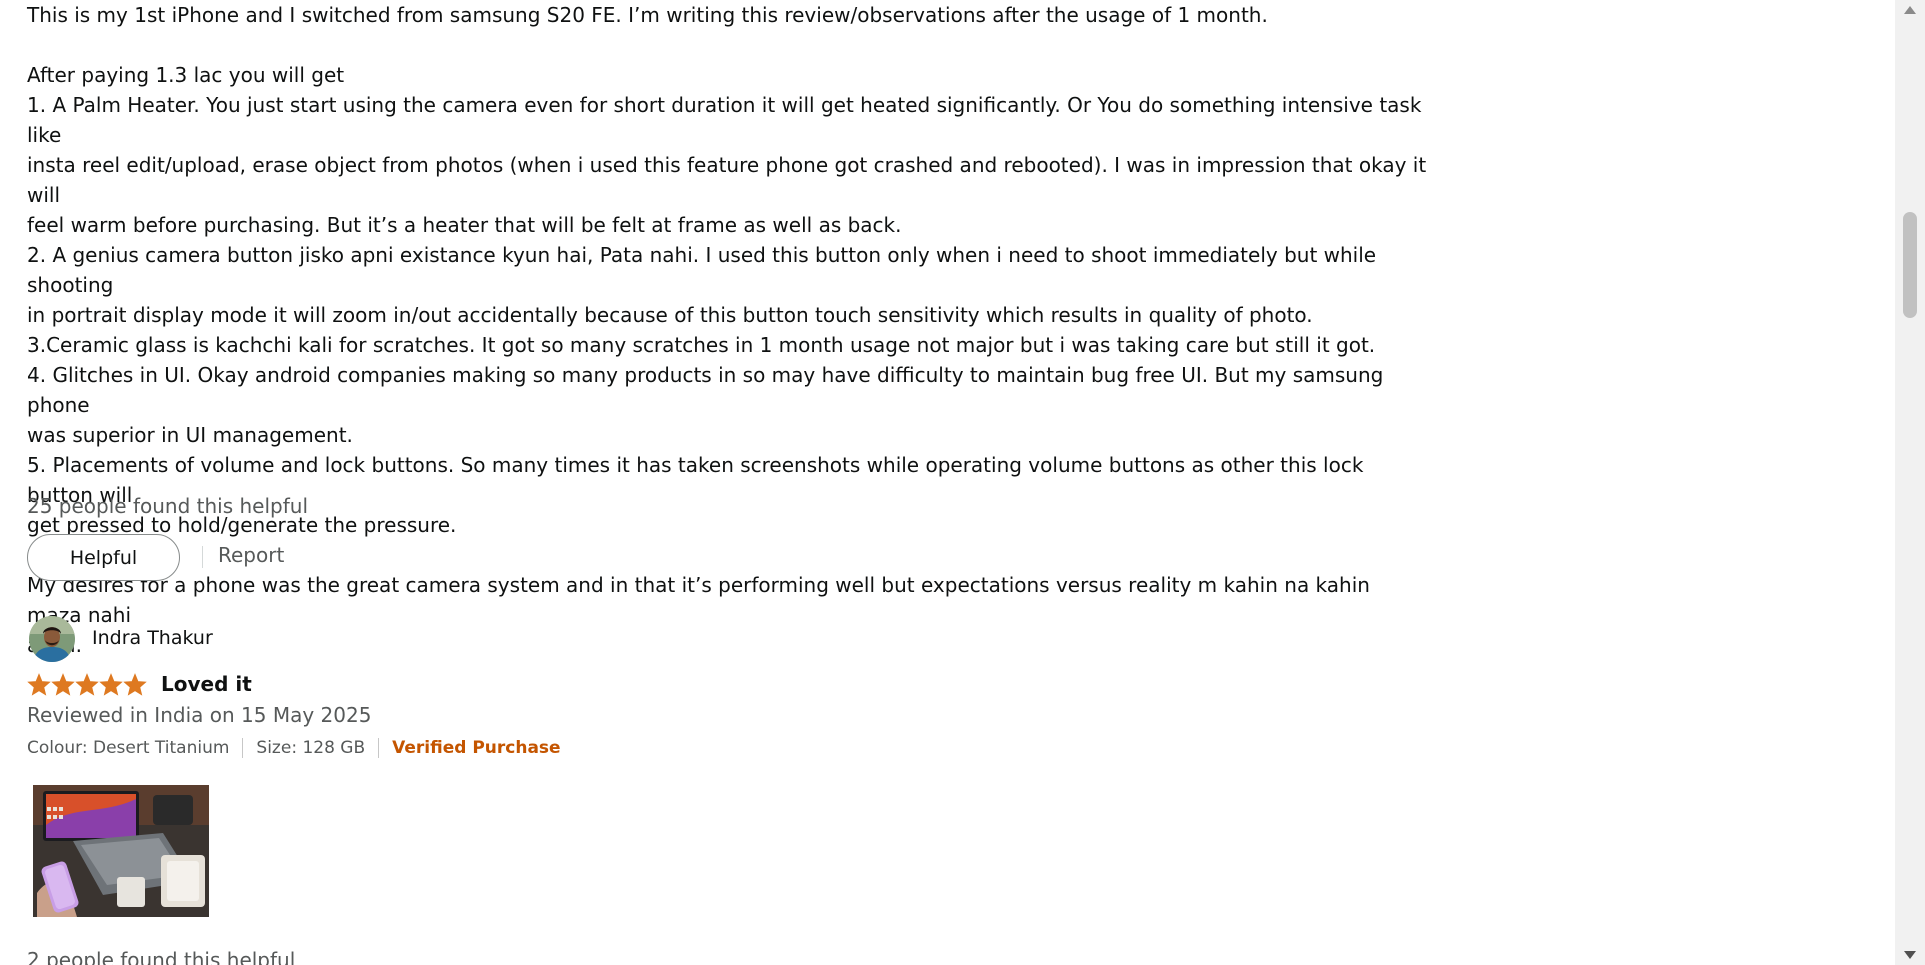 This screenshot has width=1925, height=965. I want to click on helpful-count: 25 people found this helpful, so click(167, 506).